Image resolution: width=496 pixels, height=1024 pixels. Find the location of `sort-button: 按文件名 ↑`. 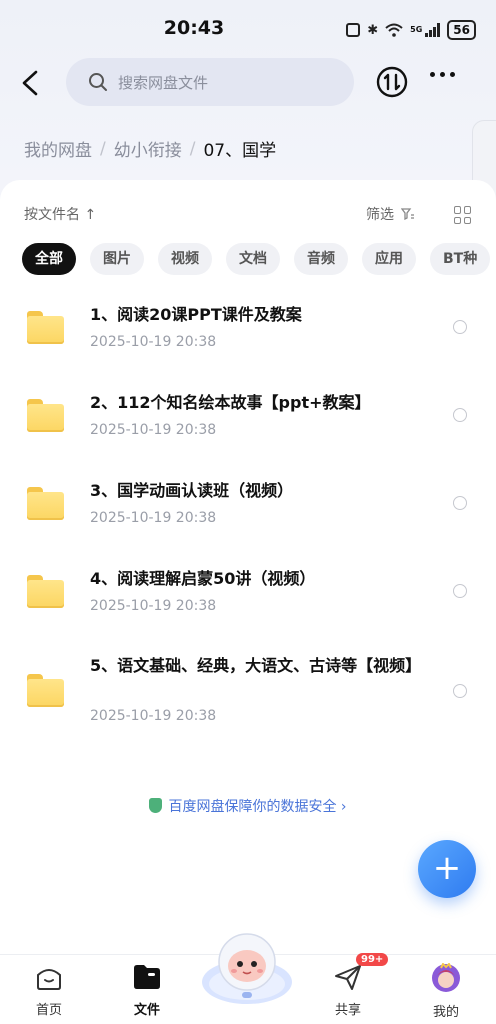

sort-button: 按文件名 ↑ is located at coordinates (60, 214).